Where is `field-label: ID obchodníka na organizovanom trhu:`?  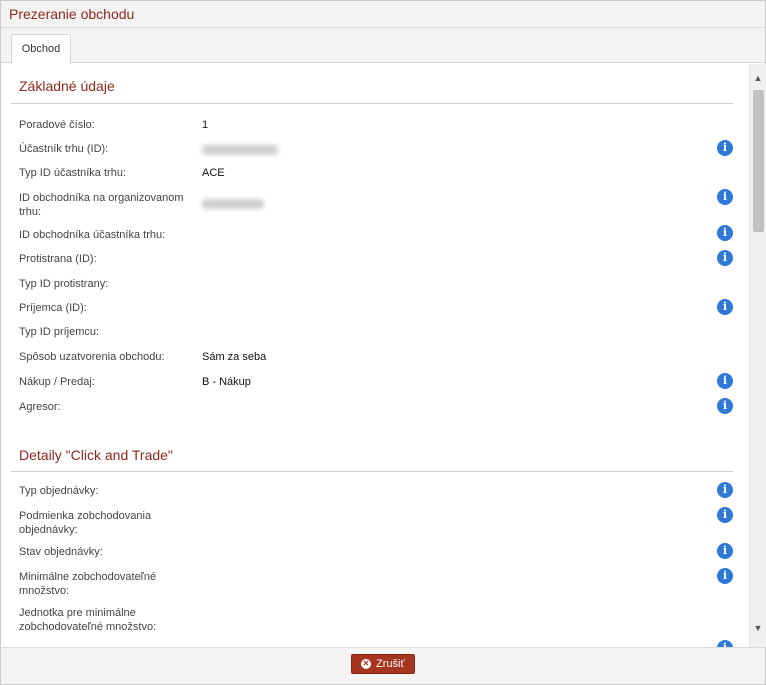
field-label: ID obchodníka na organizovanom trhu: is located at coordinates (101, 205).